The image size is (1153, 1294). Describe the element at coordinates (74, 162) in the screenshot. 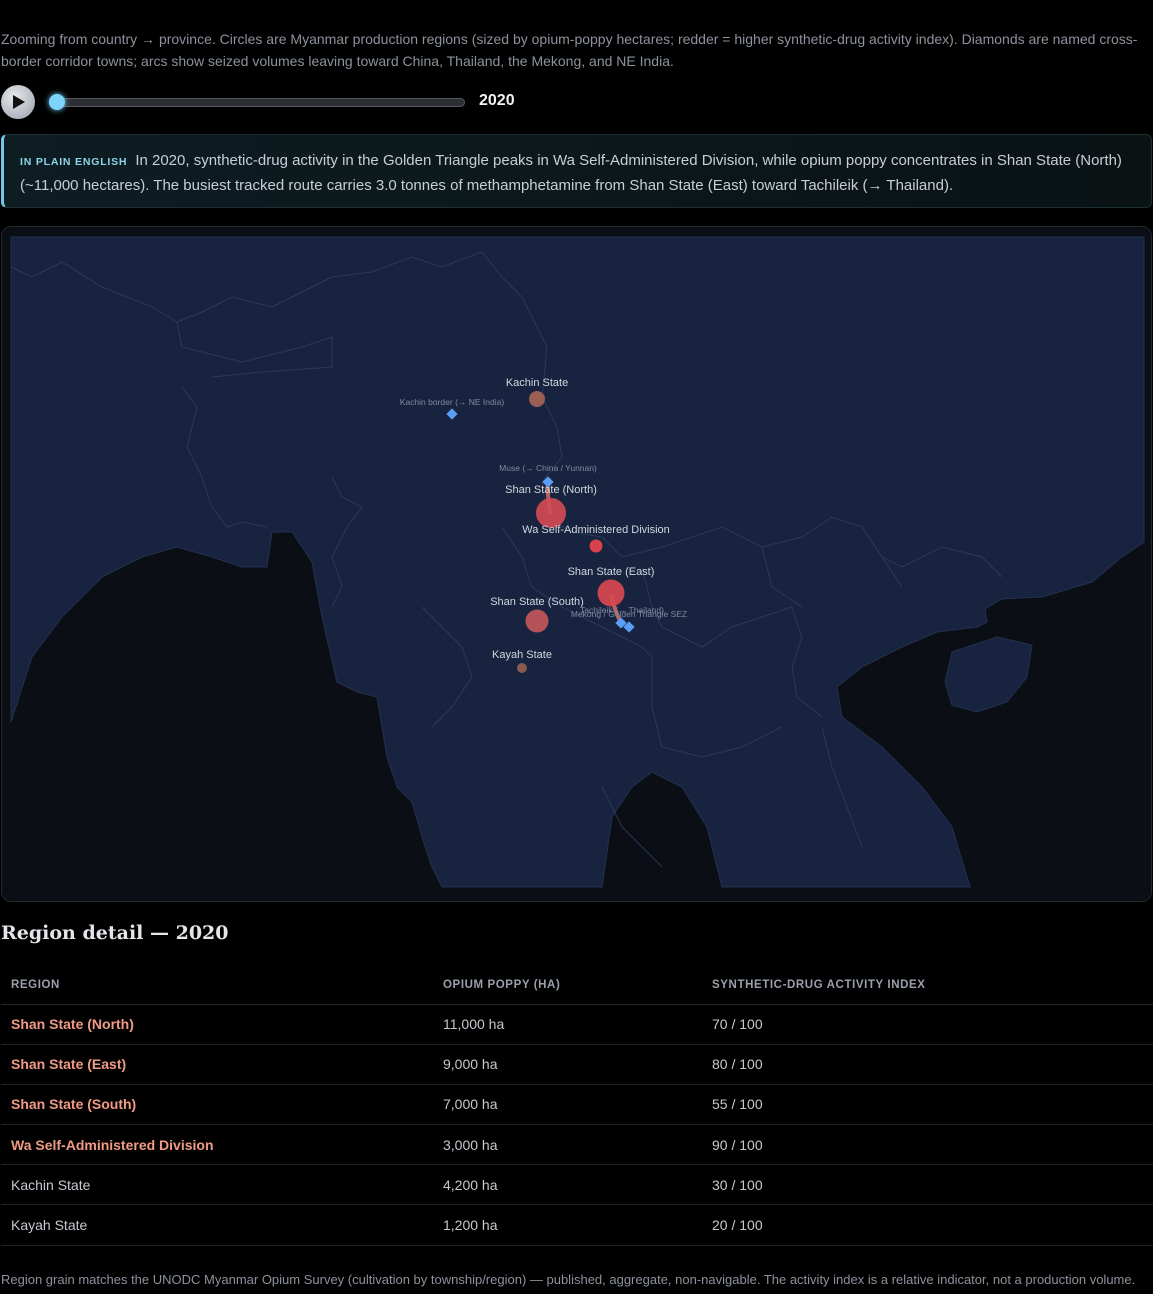

I see `plain-english-tag: IN PLAIN ENGLISH` at that location.